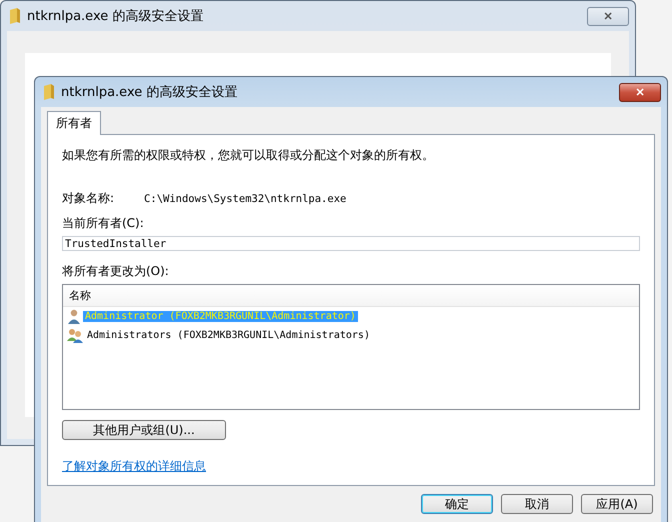  I want to click on users-icon, so click(75, 335).